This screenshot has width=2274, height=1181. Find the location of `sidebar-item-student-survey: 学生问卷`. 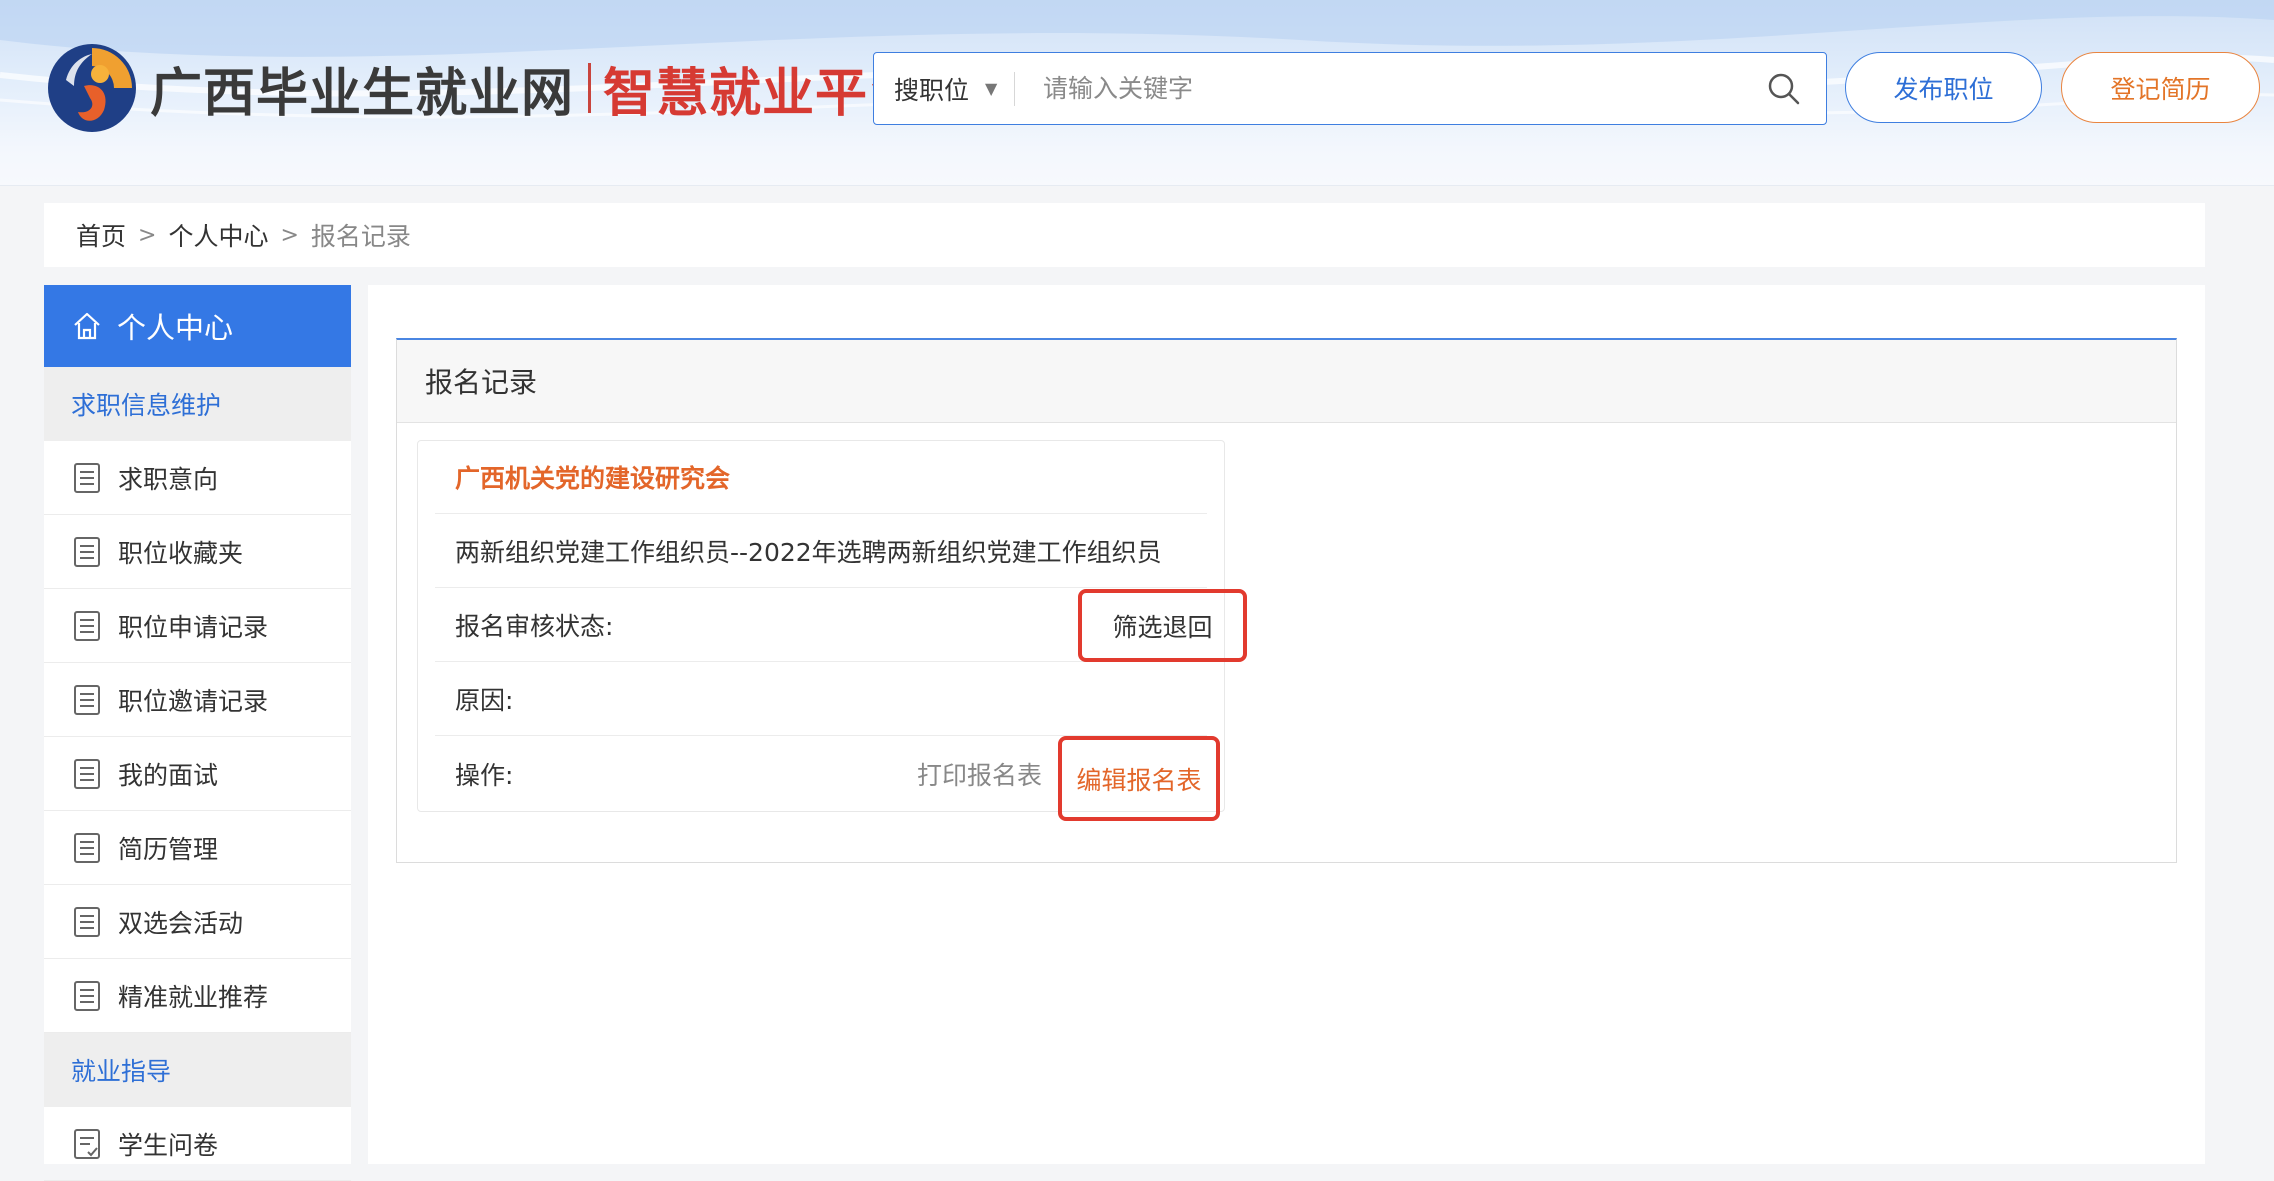

sidebar-item-student-survey: 学生问卷 is located at coordinates (197, 1144).